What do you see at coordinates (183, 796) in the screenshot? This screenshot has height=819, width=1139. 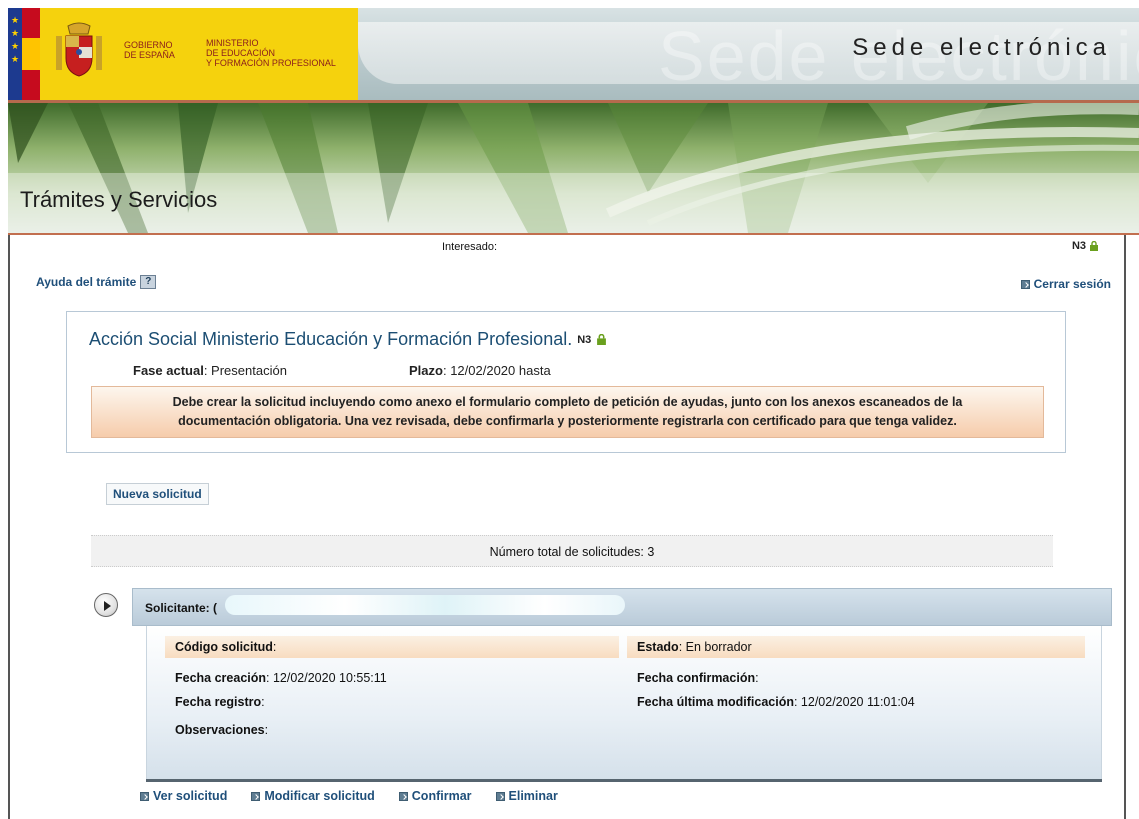 I see `view-request-link: Ver solicitud` at bounding box center [183, 796].